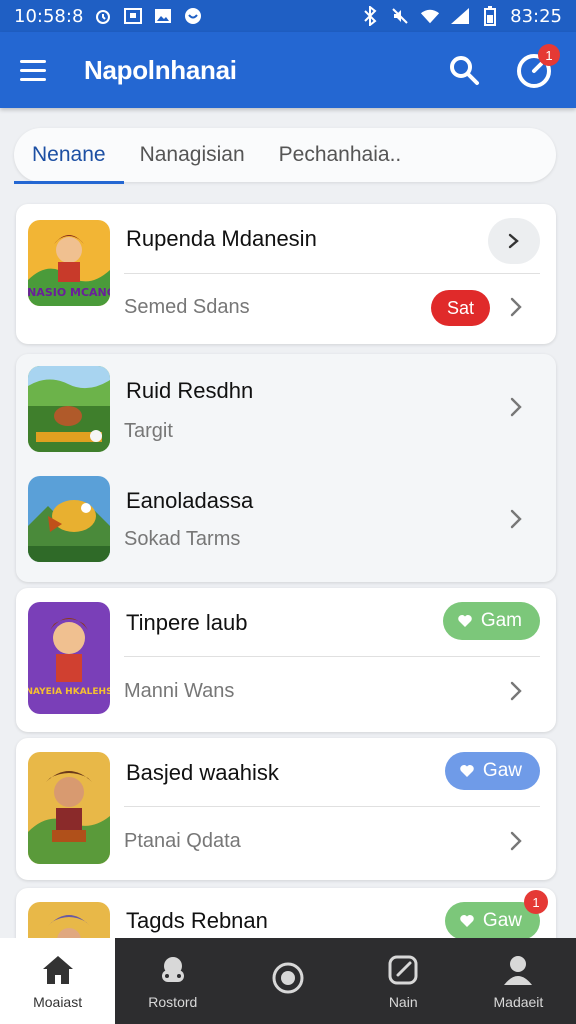 This screenshot has width=576, height=1024. What do you see at coordinates (490, 16) in the screenshot?
I see `battery-icon` at bounding box center [490, 16].